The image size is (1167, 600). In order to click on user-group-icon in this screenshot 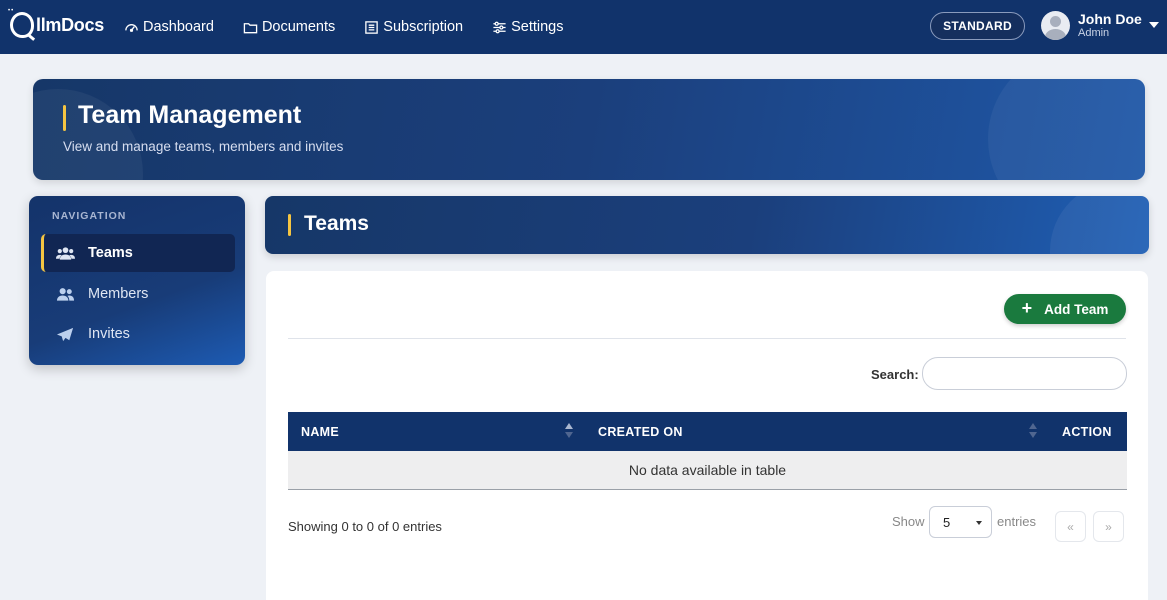, I will do `click(65, 294)`.